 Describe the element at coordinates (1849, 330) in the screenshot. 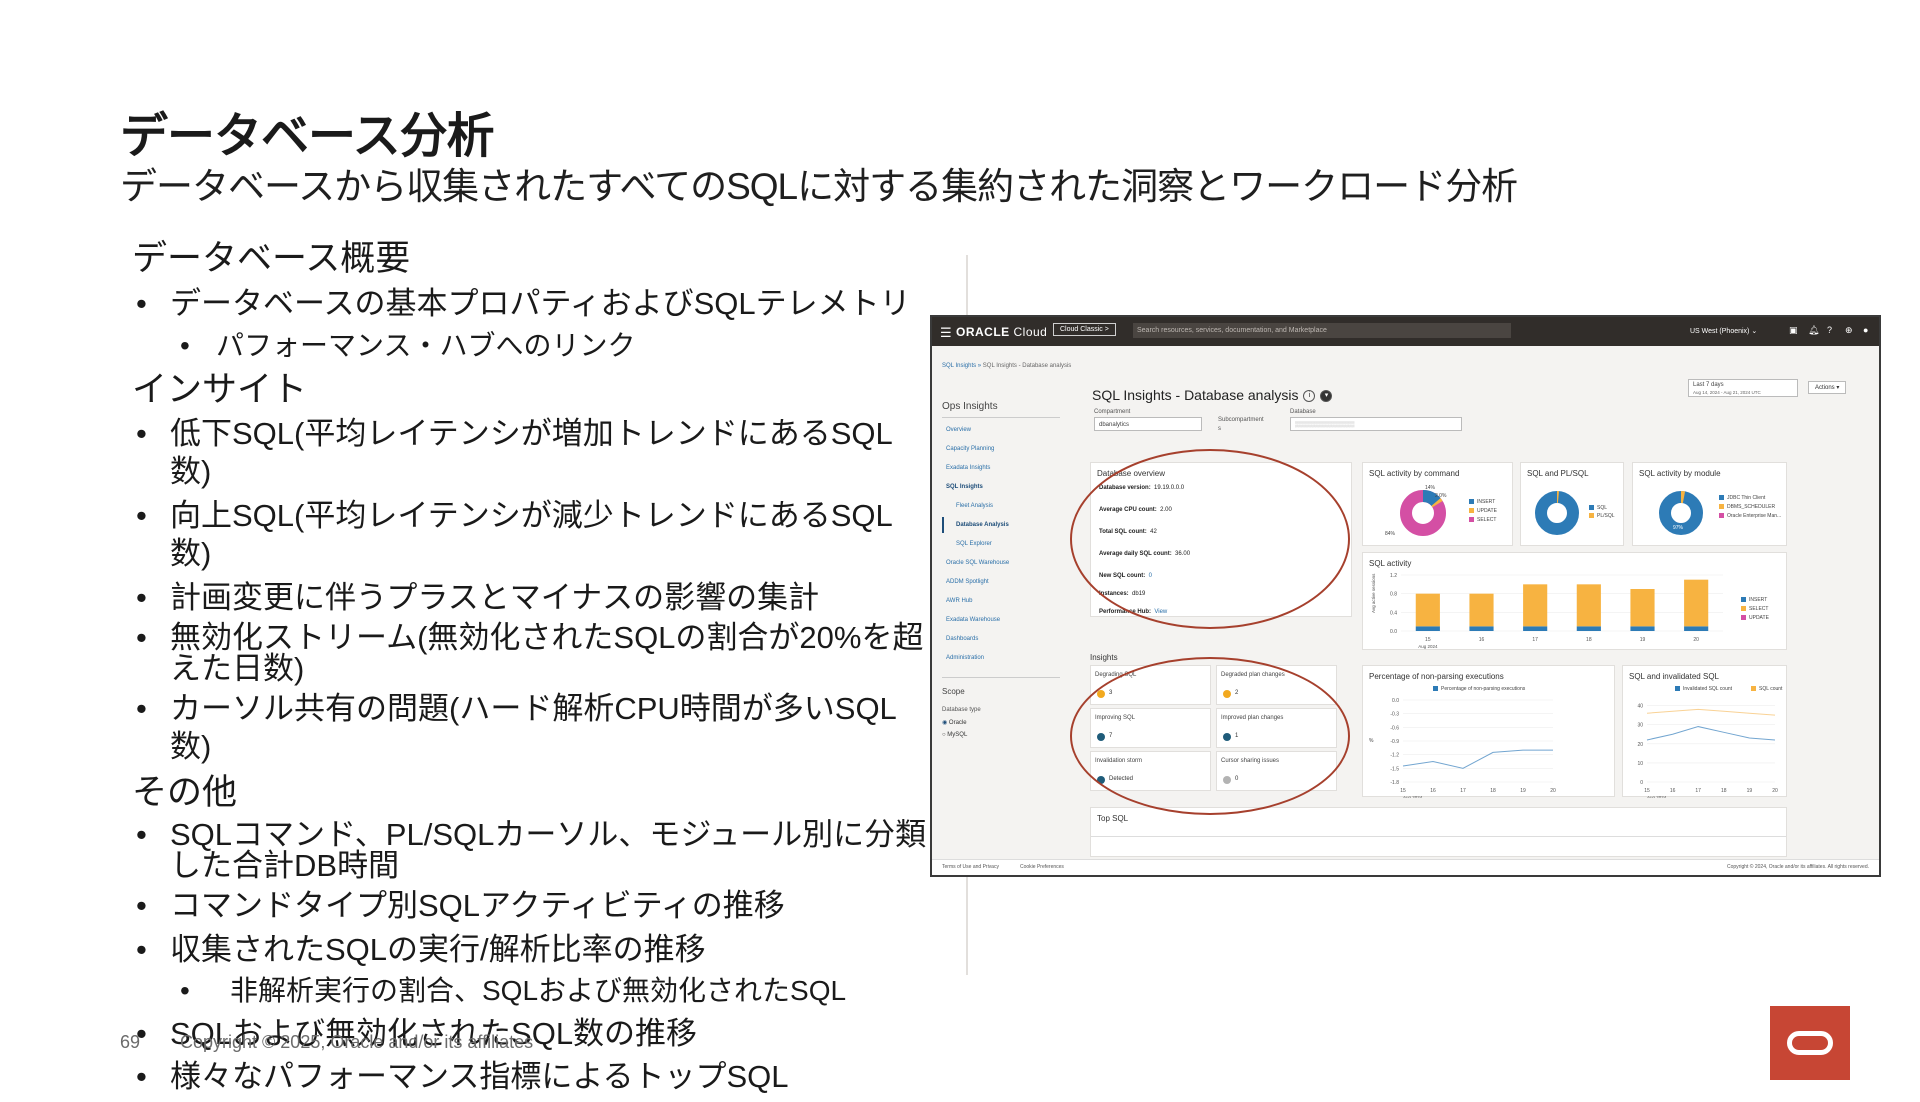

I see `globe-icon: ⊕` at that location.